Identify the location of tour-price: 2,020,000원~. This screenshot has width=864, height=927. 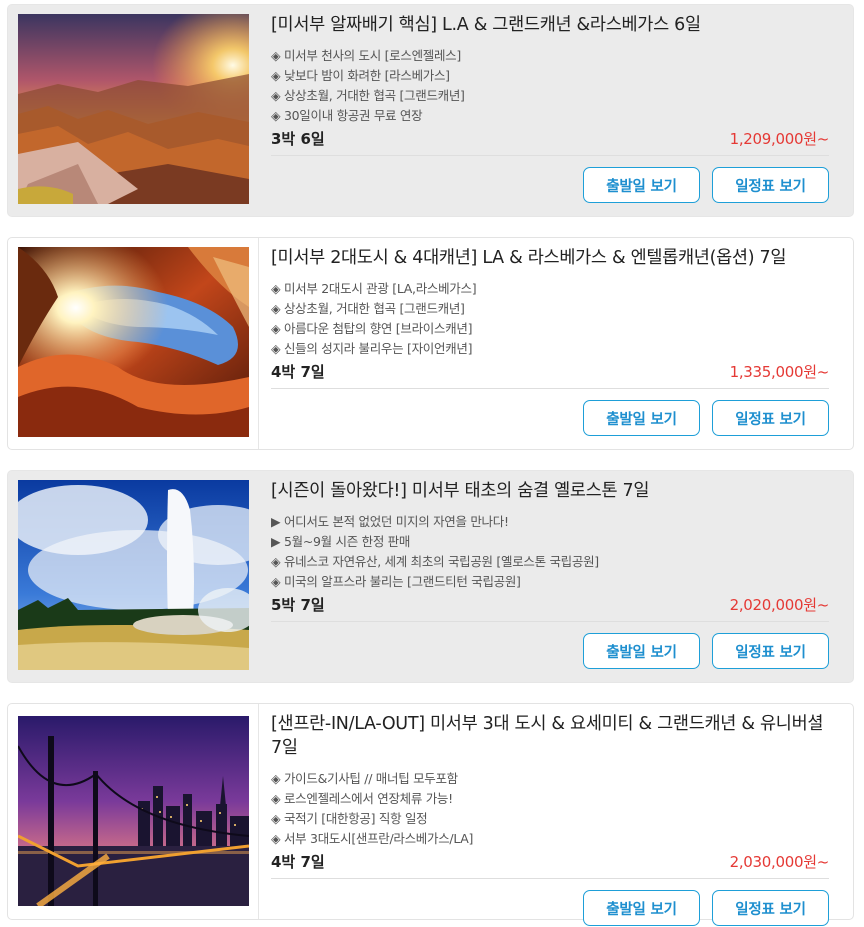
(779, 605).